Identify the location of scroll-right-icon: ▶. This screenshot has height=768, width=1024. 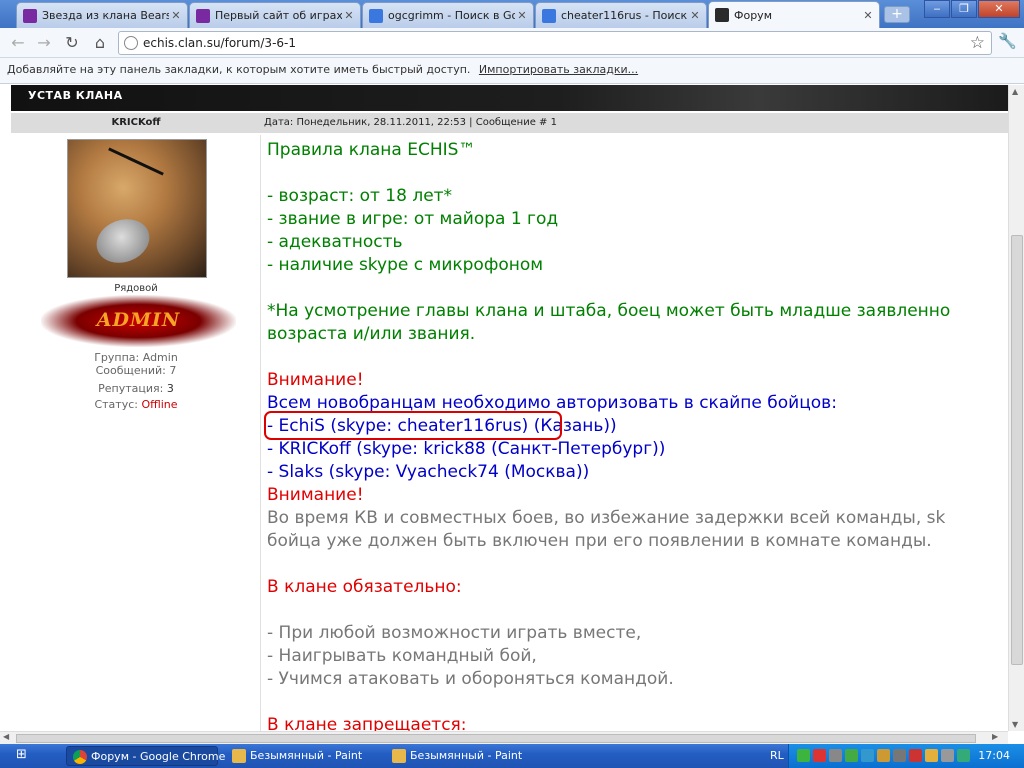
(995, 736).